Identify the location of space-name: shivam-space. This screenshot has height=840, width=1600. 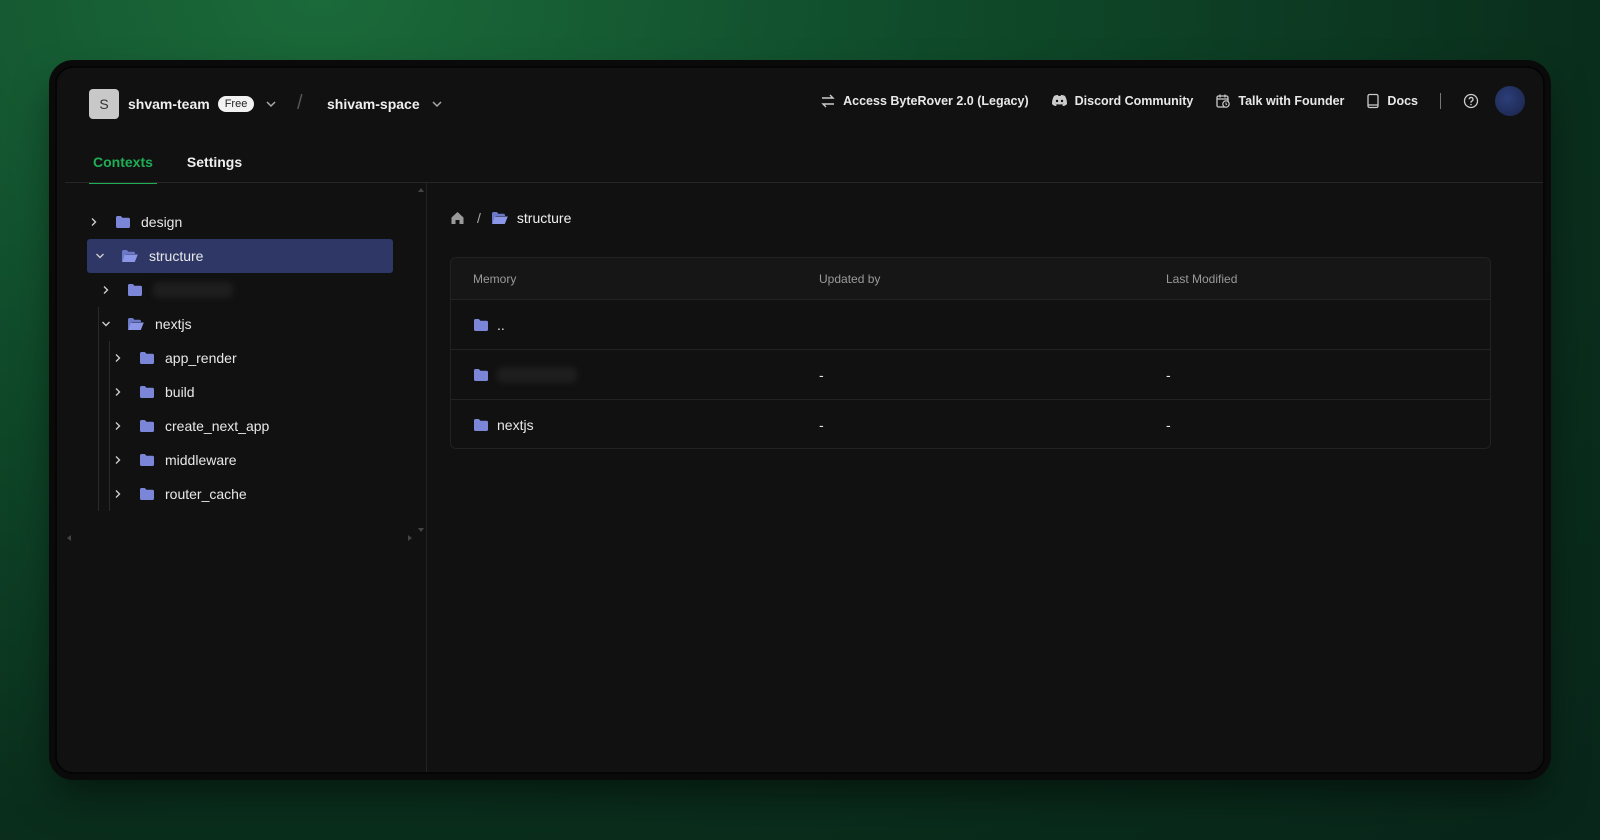
(373, 104).